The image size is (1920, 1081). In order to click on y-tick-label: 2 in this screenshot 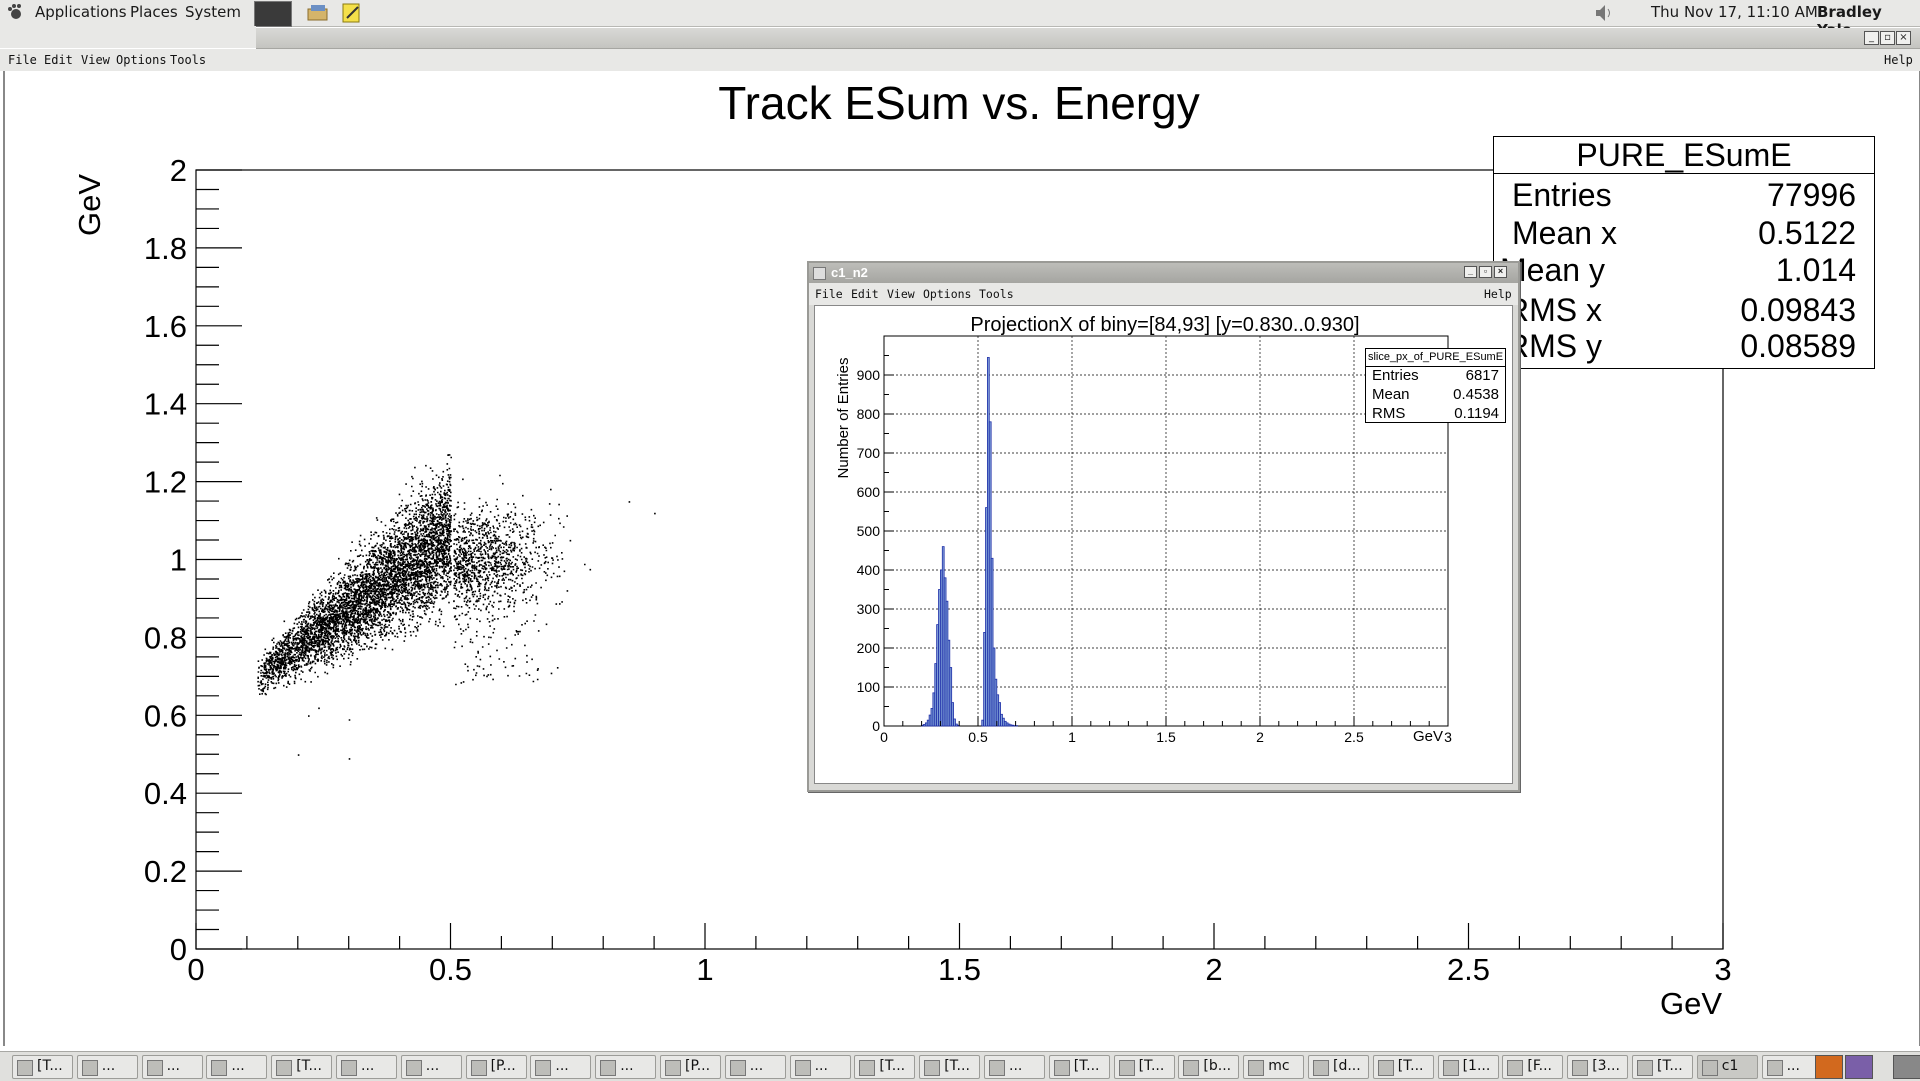, I will do `click(178, 170)`.